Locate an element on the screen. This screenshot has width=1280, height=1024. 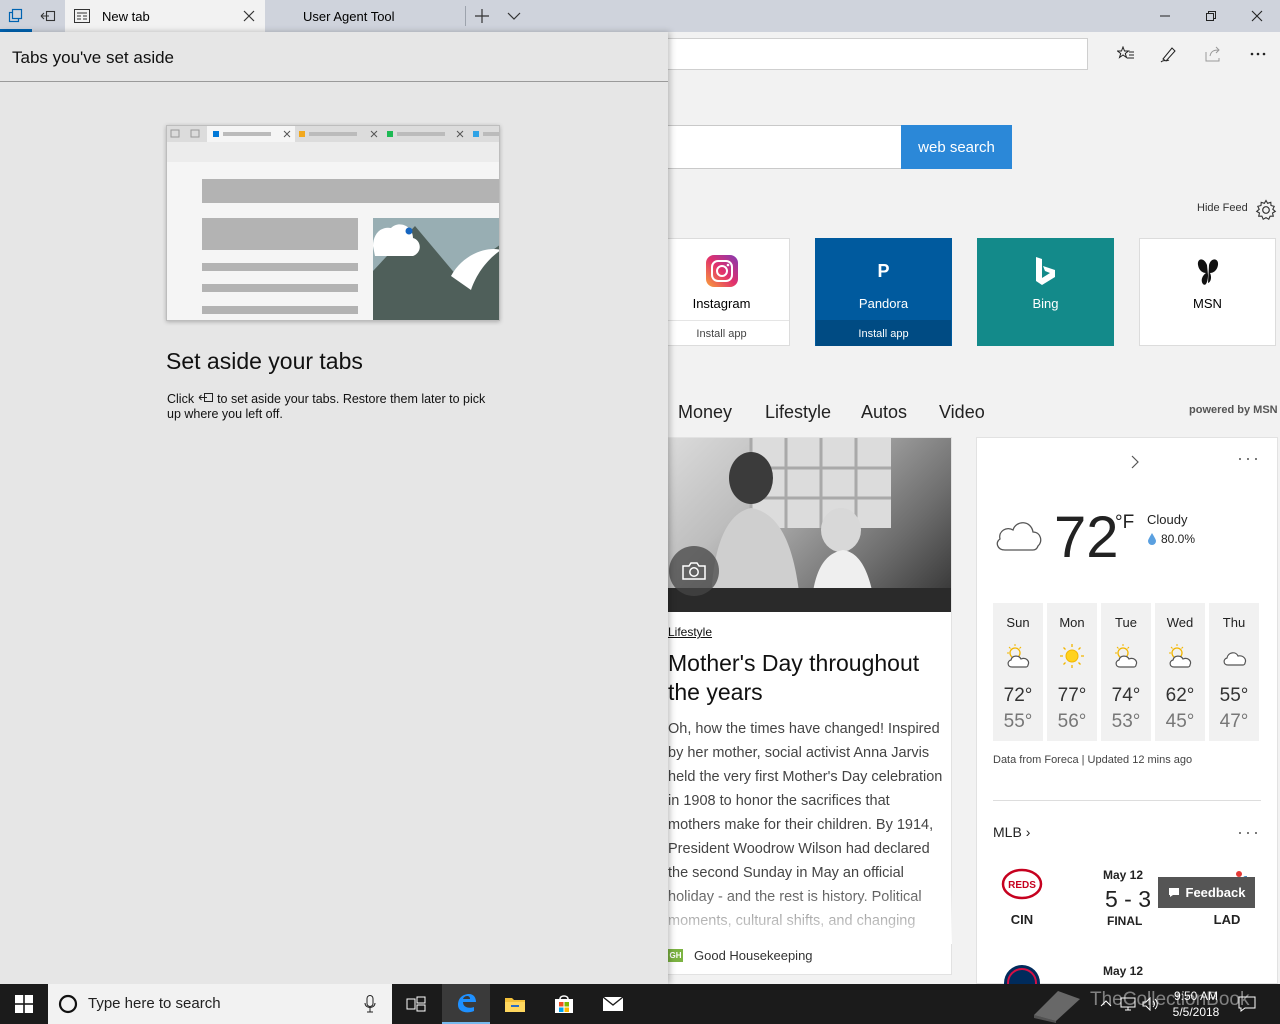
folder-icon is located at coordinates (515, 1005).